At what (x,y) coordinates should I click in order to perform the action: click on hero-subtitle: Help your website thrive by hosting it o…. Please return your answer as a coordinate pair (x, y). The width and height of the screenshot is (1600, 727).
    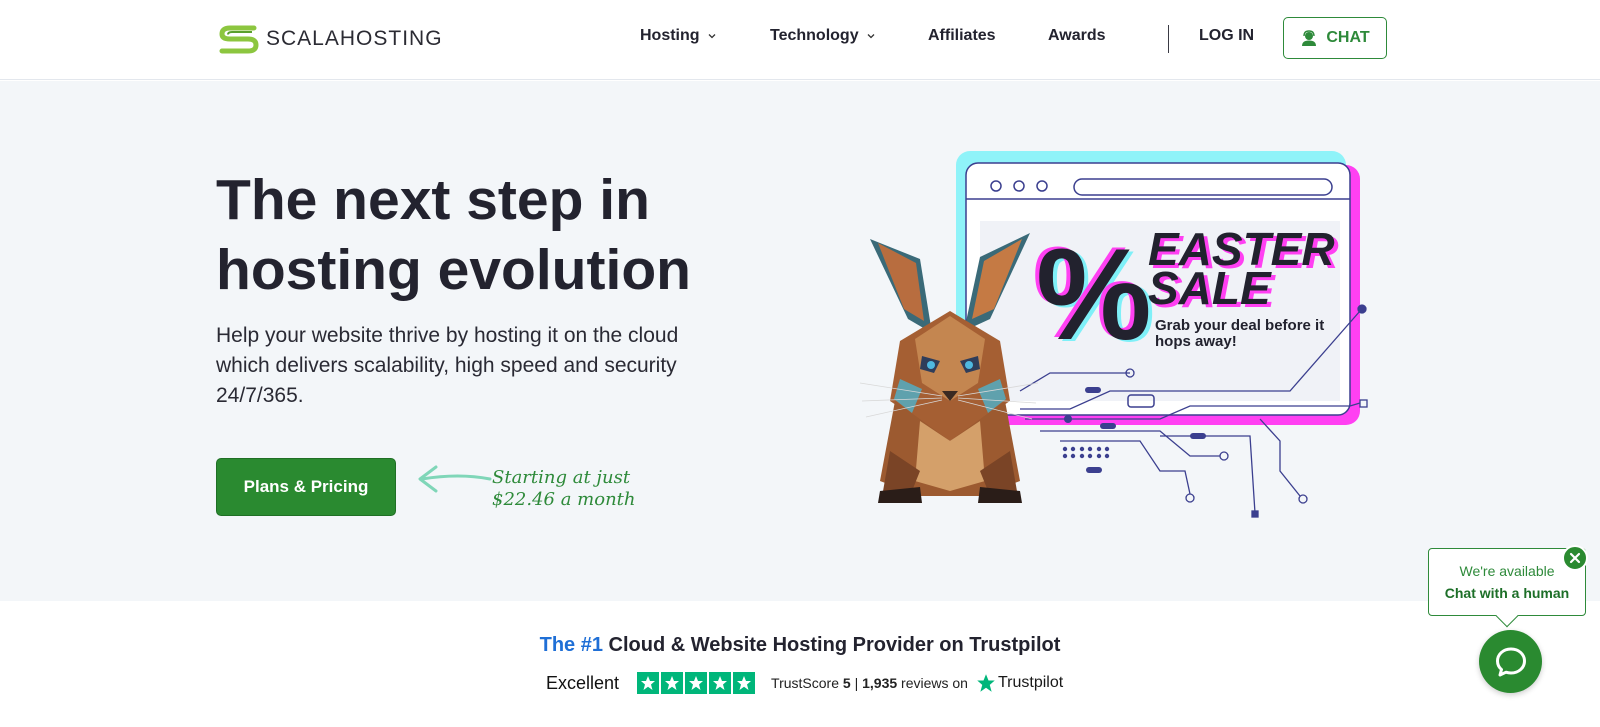
    Looking at the image, I should click on (447, 365).